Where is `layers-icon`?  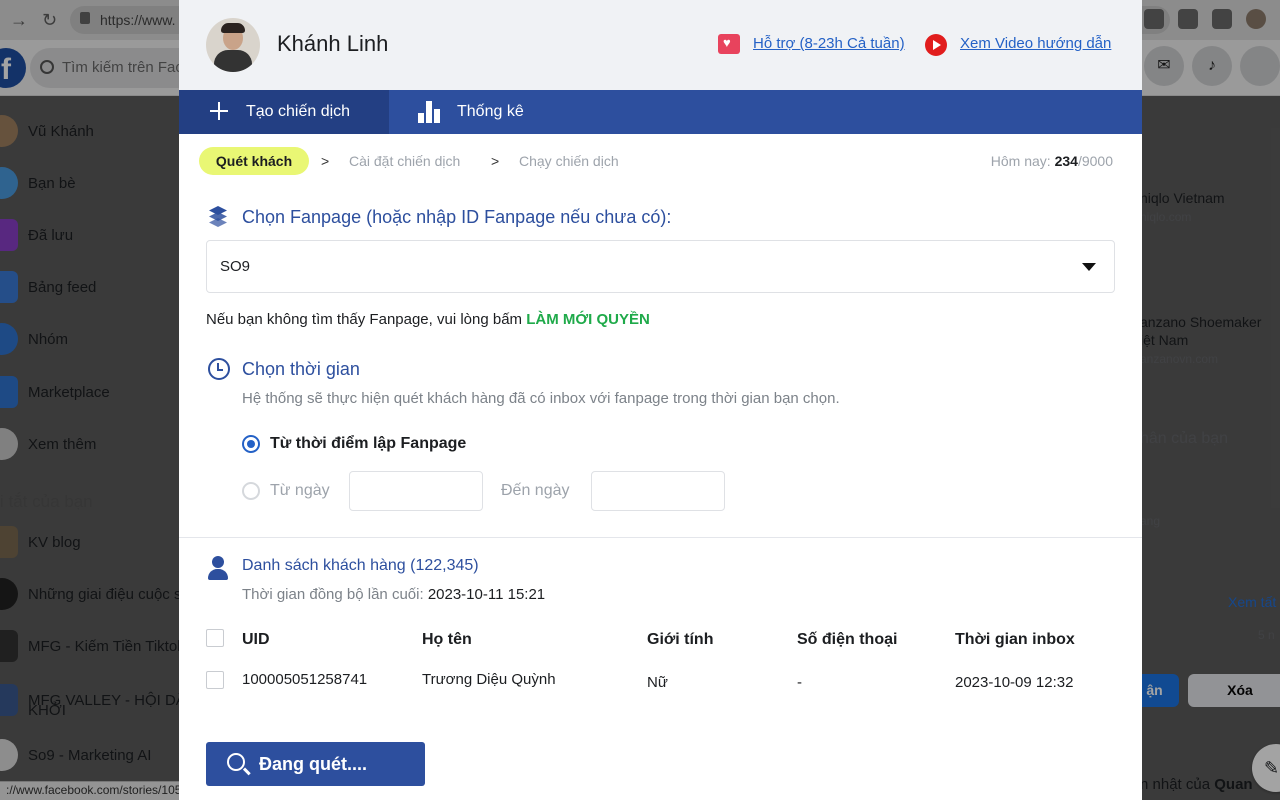 layers-icon is located at coordinates (219, 218).